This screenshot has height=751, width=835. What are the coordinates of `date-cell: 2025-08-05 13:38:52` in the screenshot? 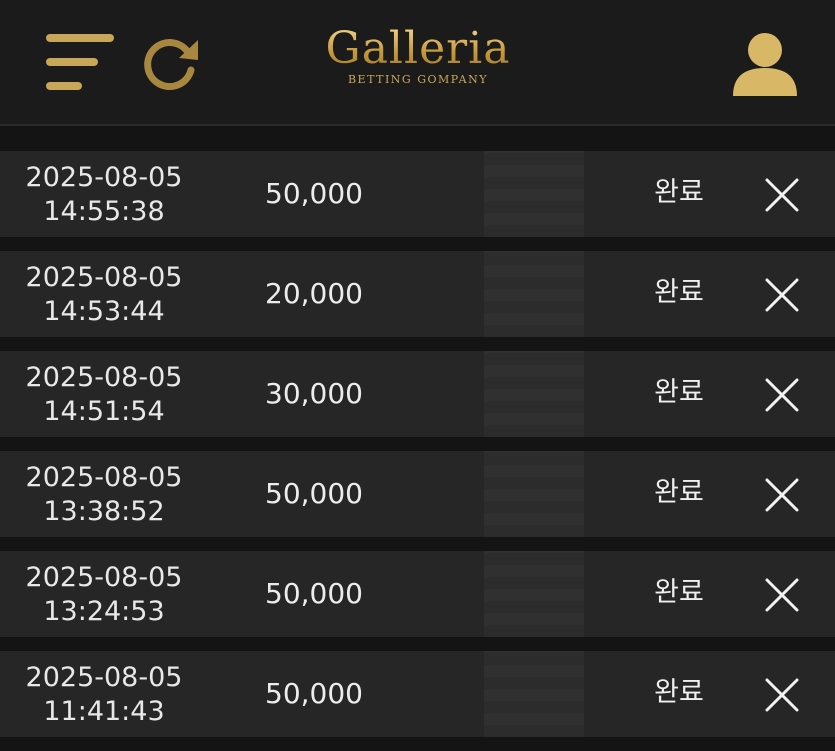 It's located at (104, 495).